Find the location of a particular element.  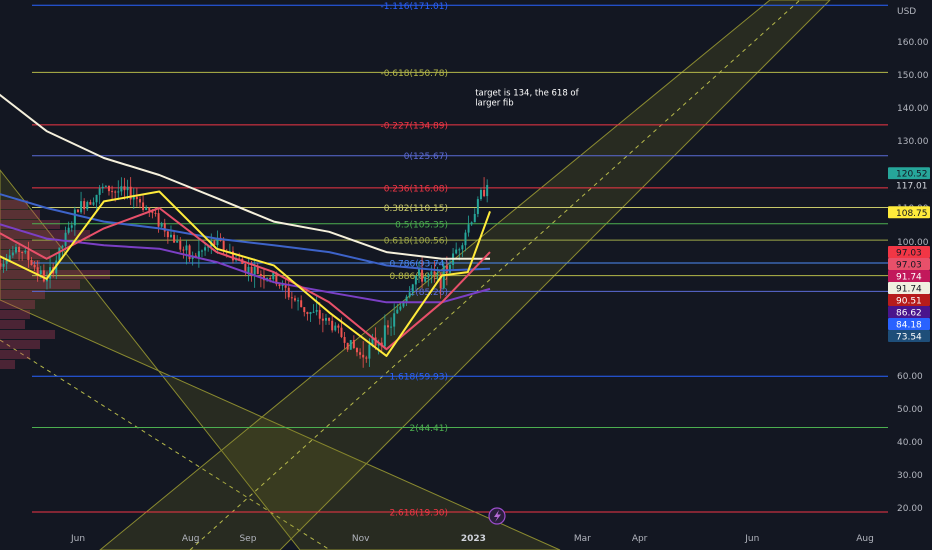

x-tick-label: Apr is located at coordinates (640, 539).